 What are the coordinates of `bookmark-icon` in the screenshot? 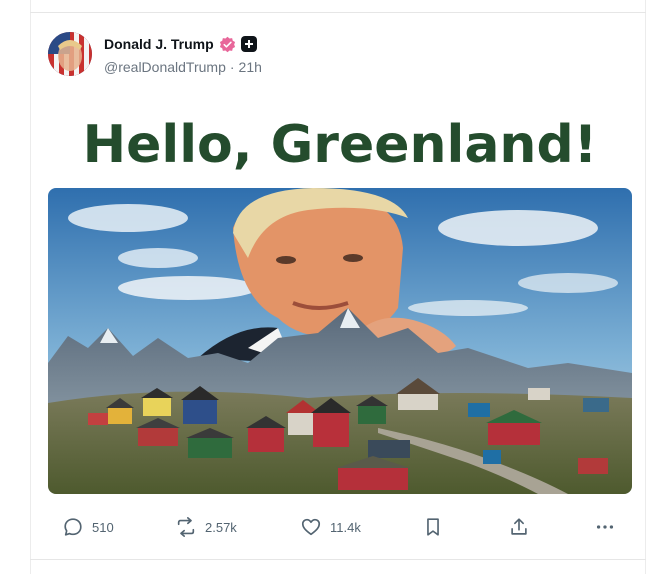 It's located at (433, 527).